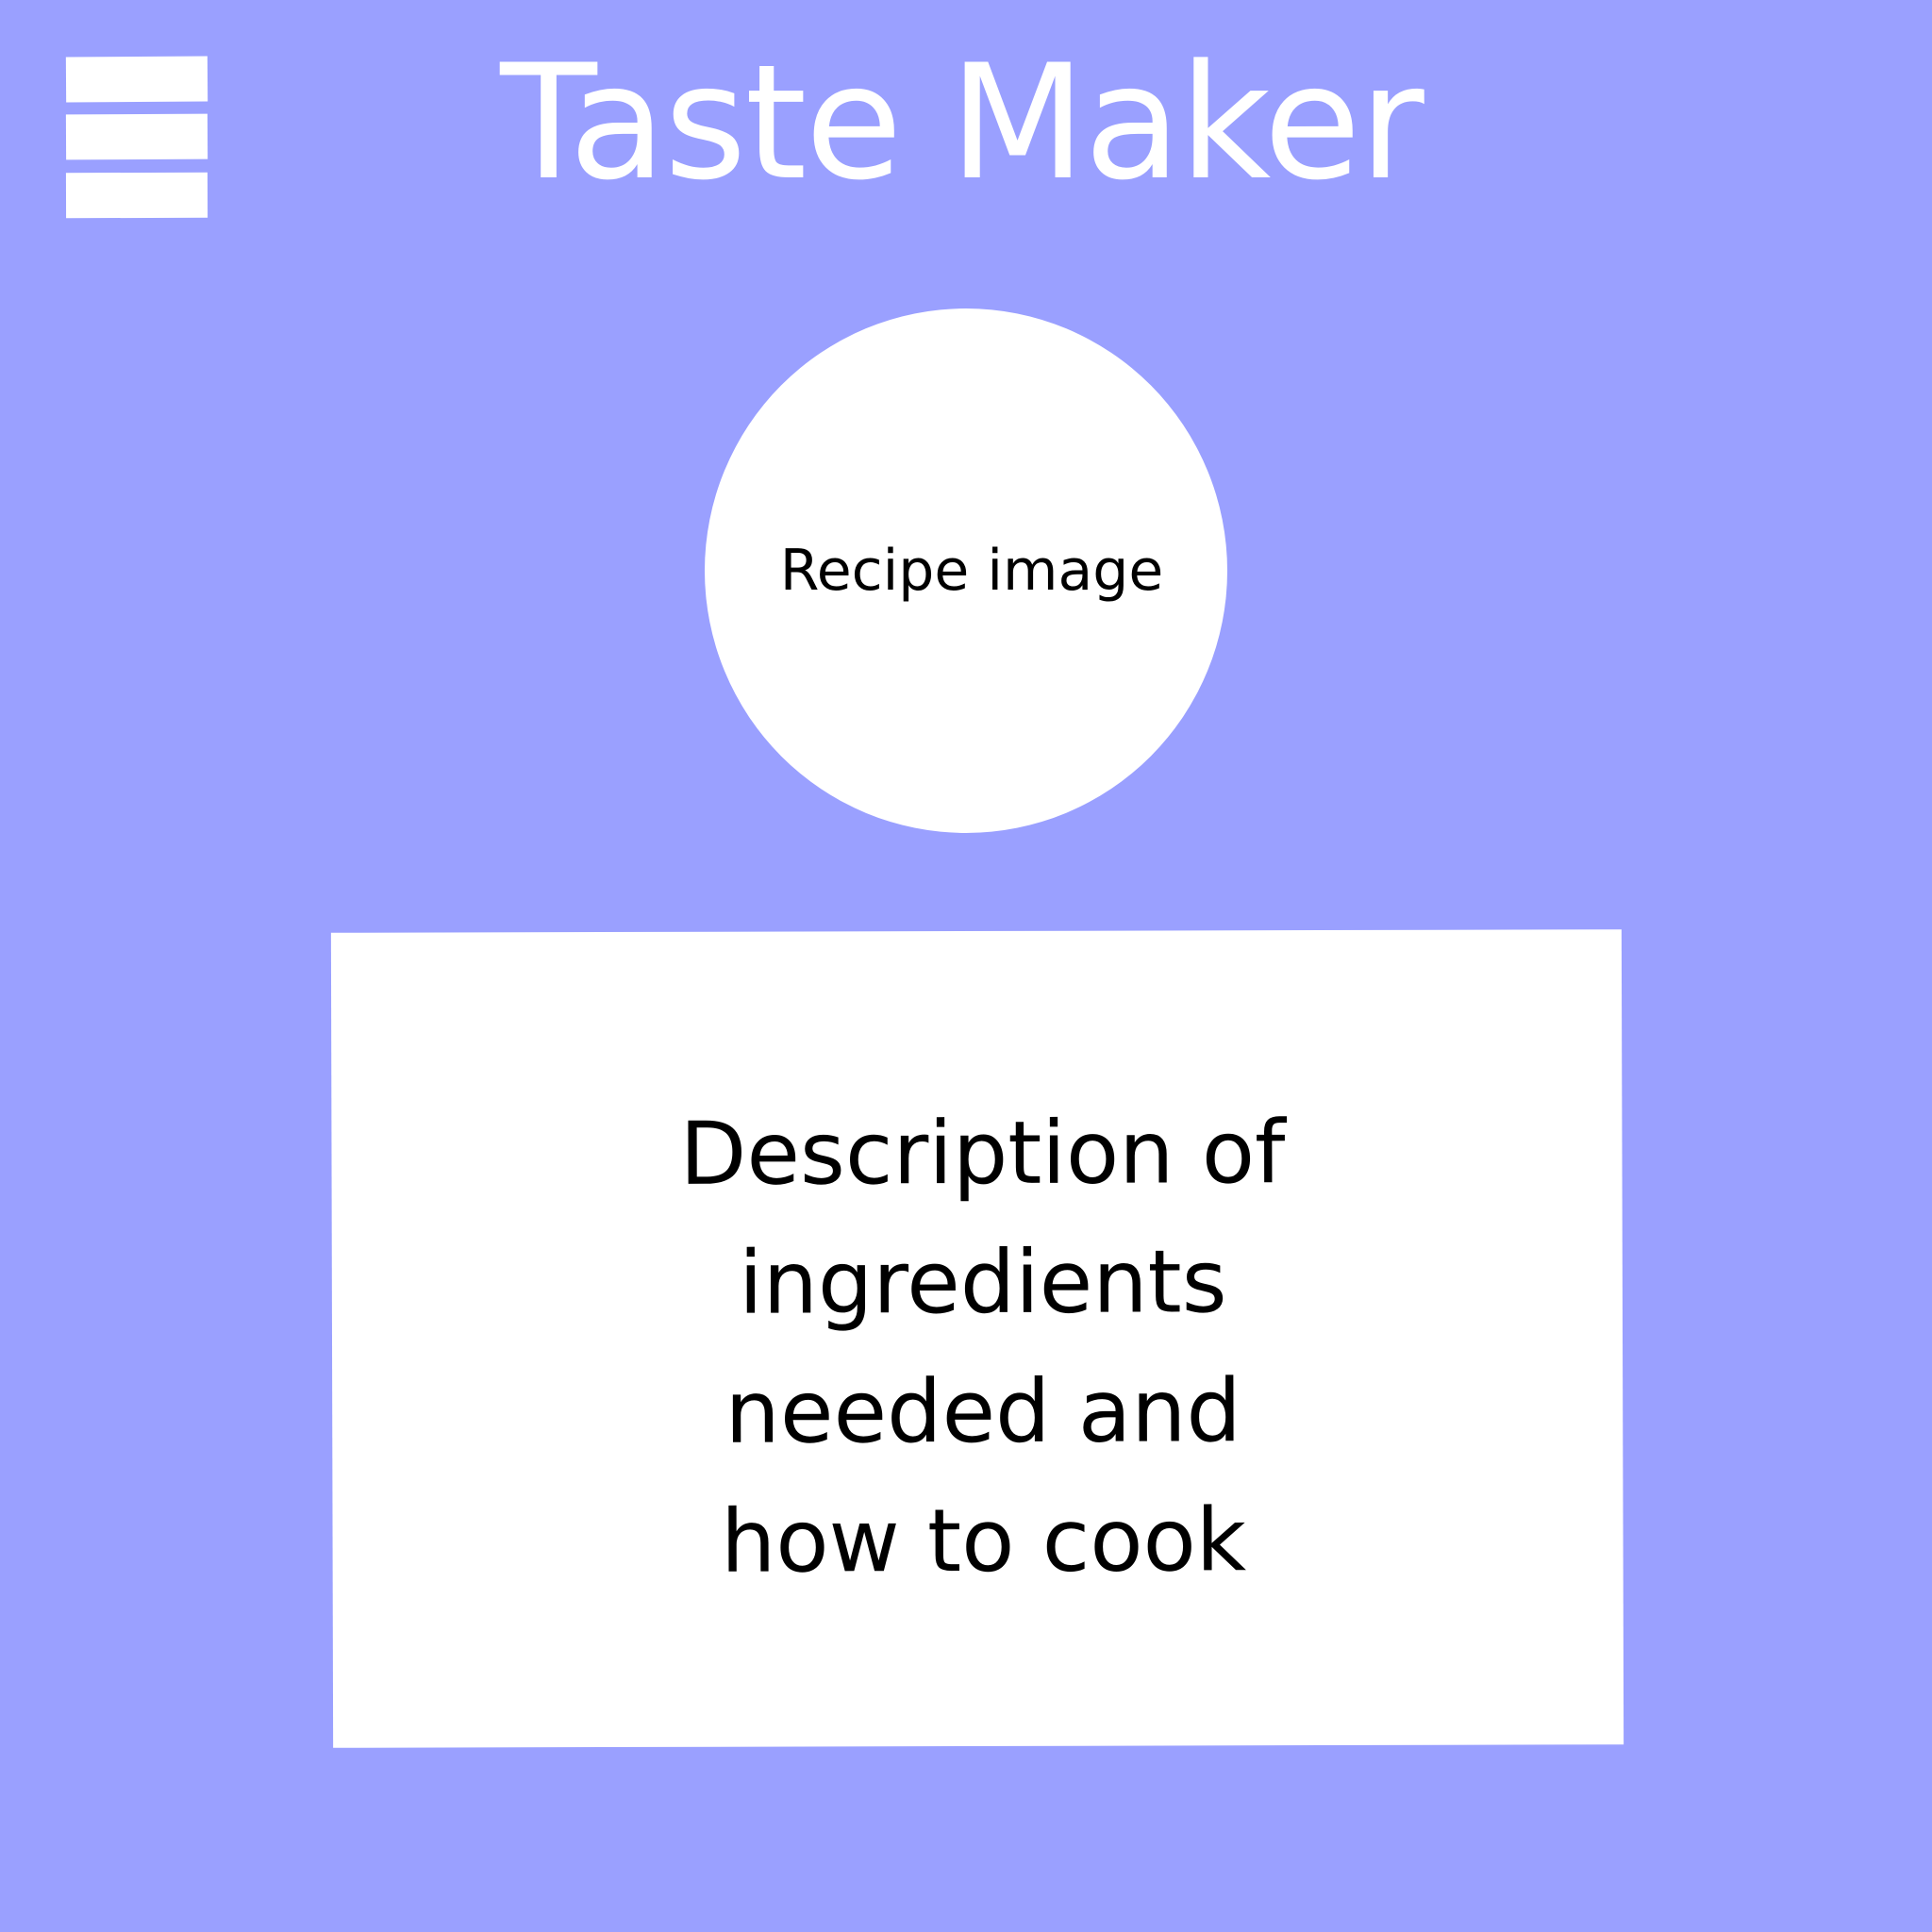  What do you see at coordinates (962, 123) in the screenshot?
I see `app-title: Taste Maker` at bounding box center [962, 123].